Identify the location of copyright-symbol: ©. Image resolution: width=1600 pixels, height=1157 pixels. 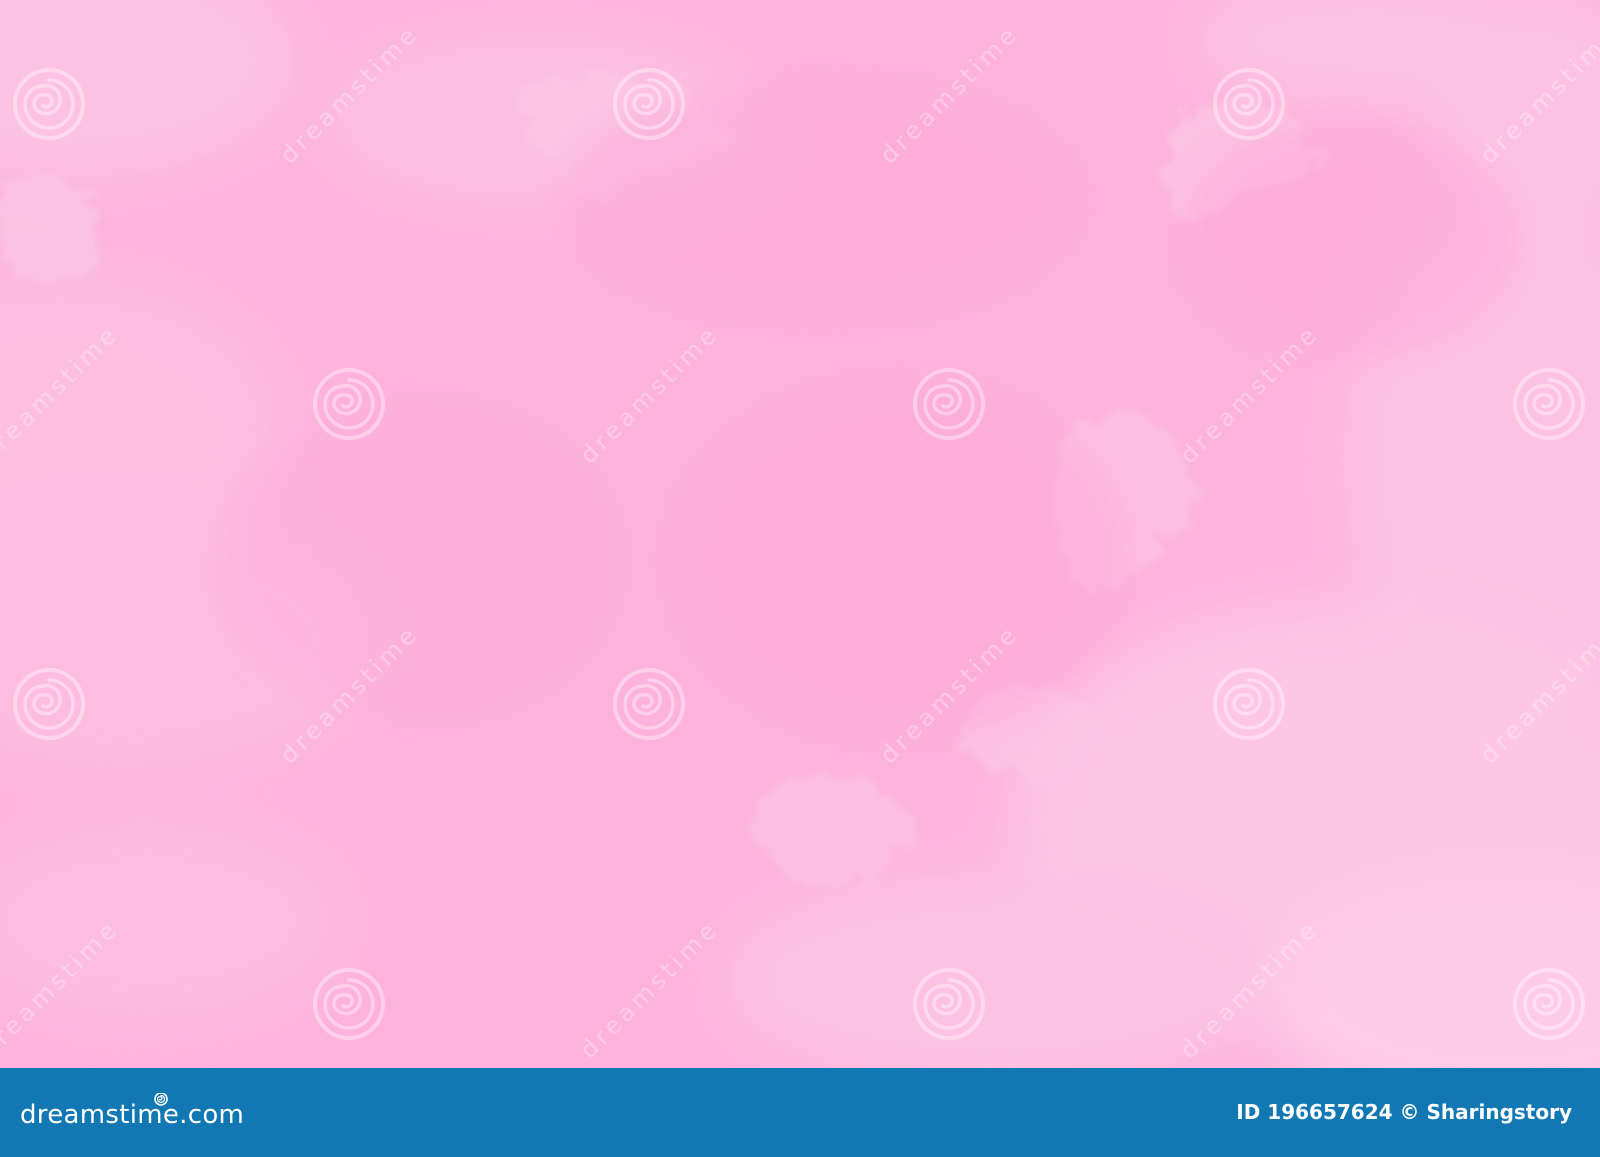
(1409, 1112).